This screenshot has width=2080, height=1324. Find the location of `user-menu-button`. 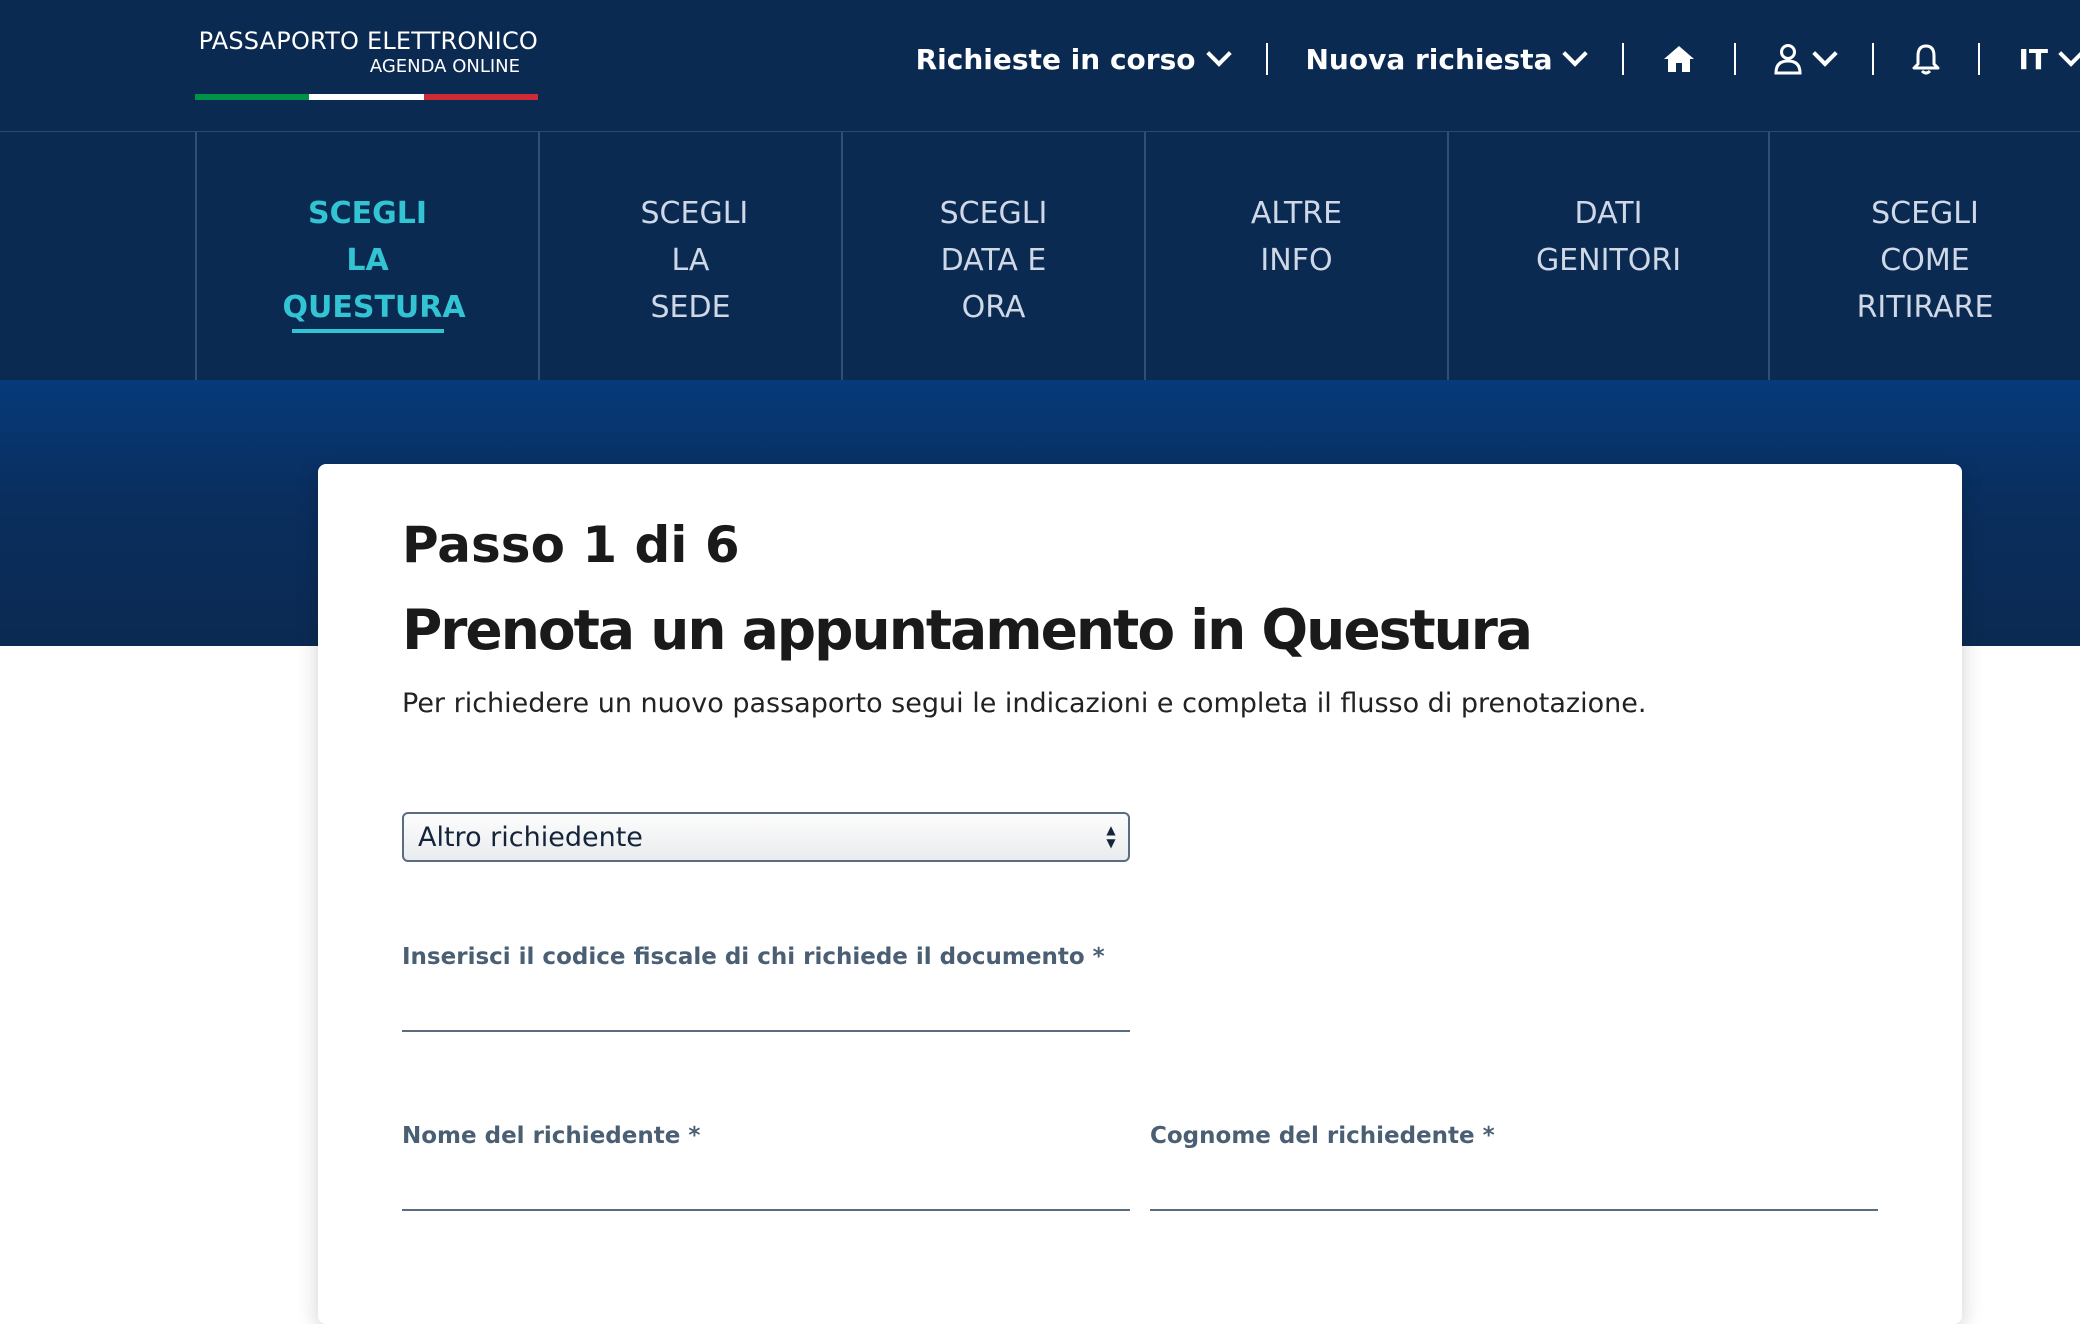

user-menu-button is located at coordinates (1806, 58).